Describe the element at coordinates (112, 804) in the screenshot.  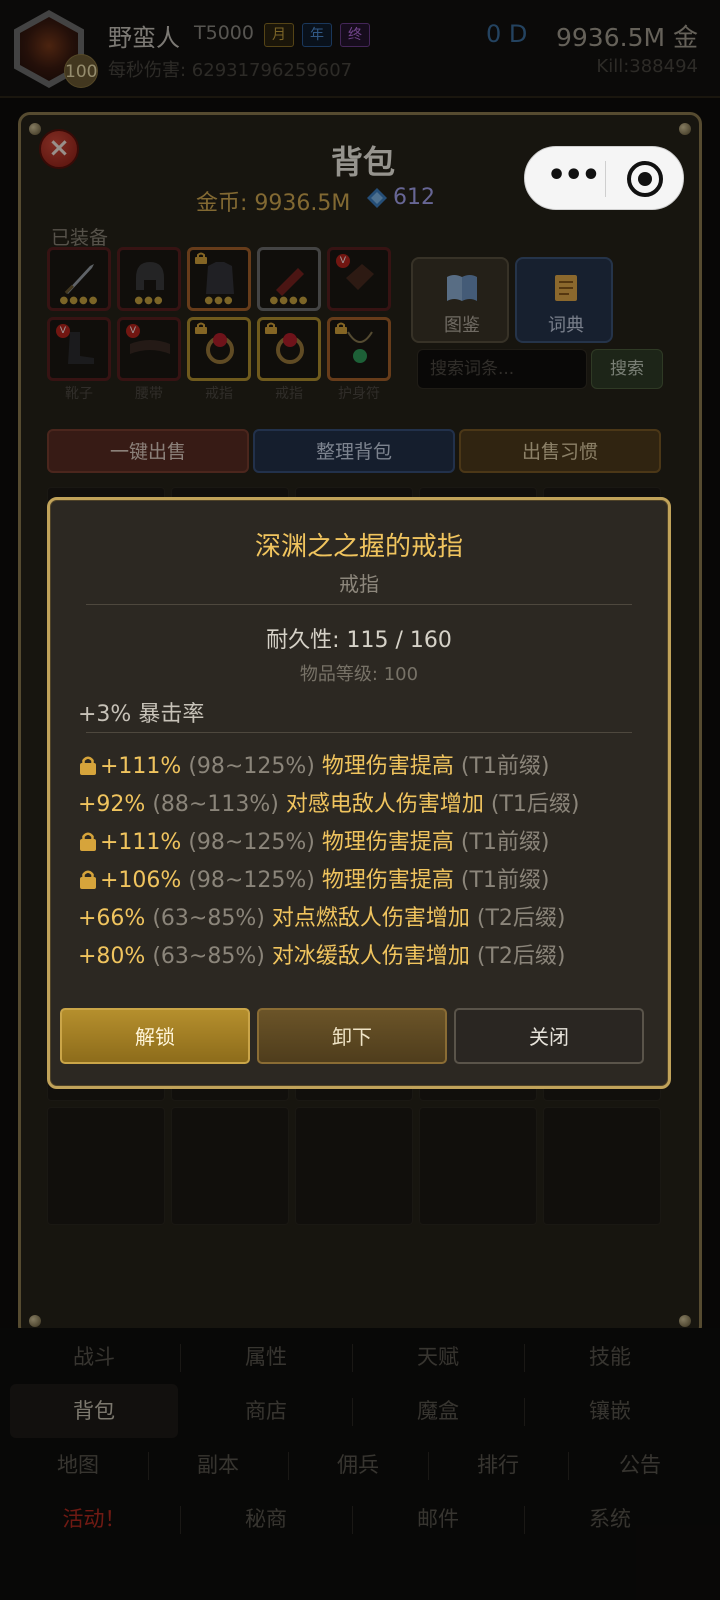
I see `affix-value: +92%` at that location.